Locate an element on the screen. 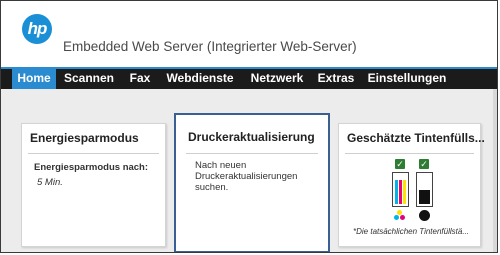 Image resolution: width=500 pixels, height=255 pixels. black-cartridge is located at coordinates (424, 189).